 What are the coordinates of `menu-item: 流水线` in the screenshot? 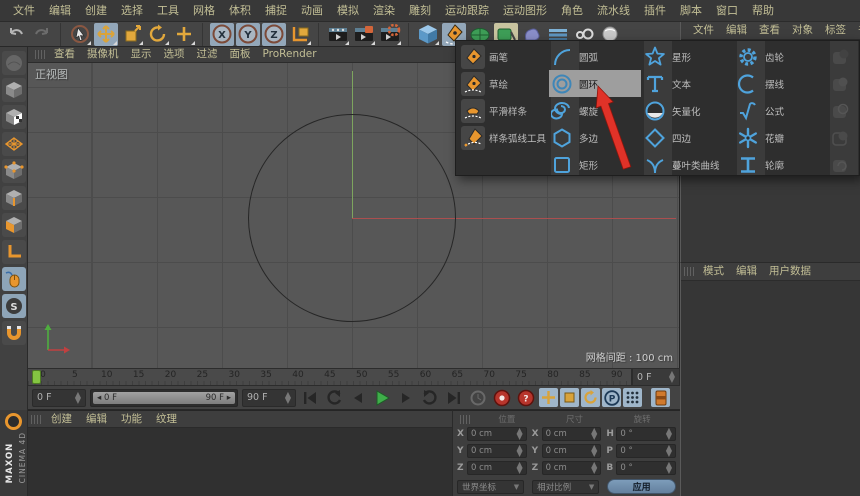 It's located at (613, 10).